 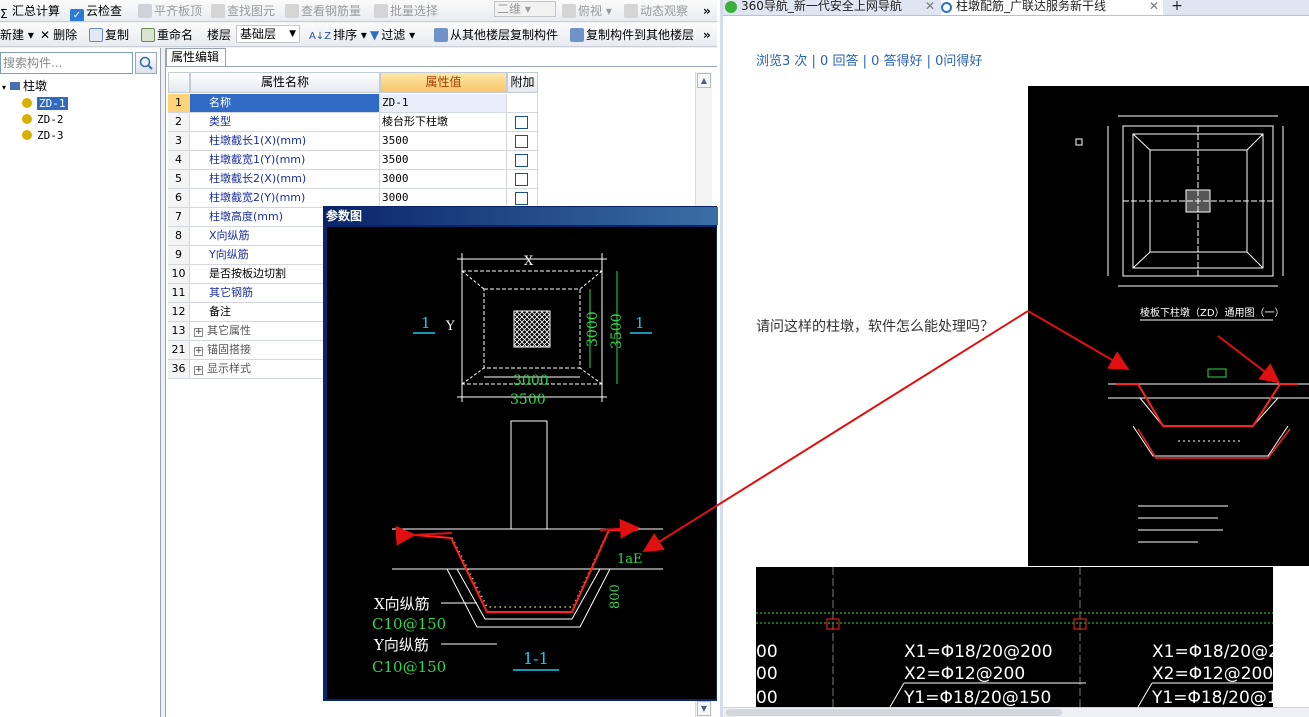 I want to click on component-tree-panel, so click(x=80, y=382).